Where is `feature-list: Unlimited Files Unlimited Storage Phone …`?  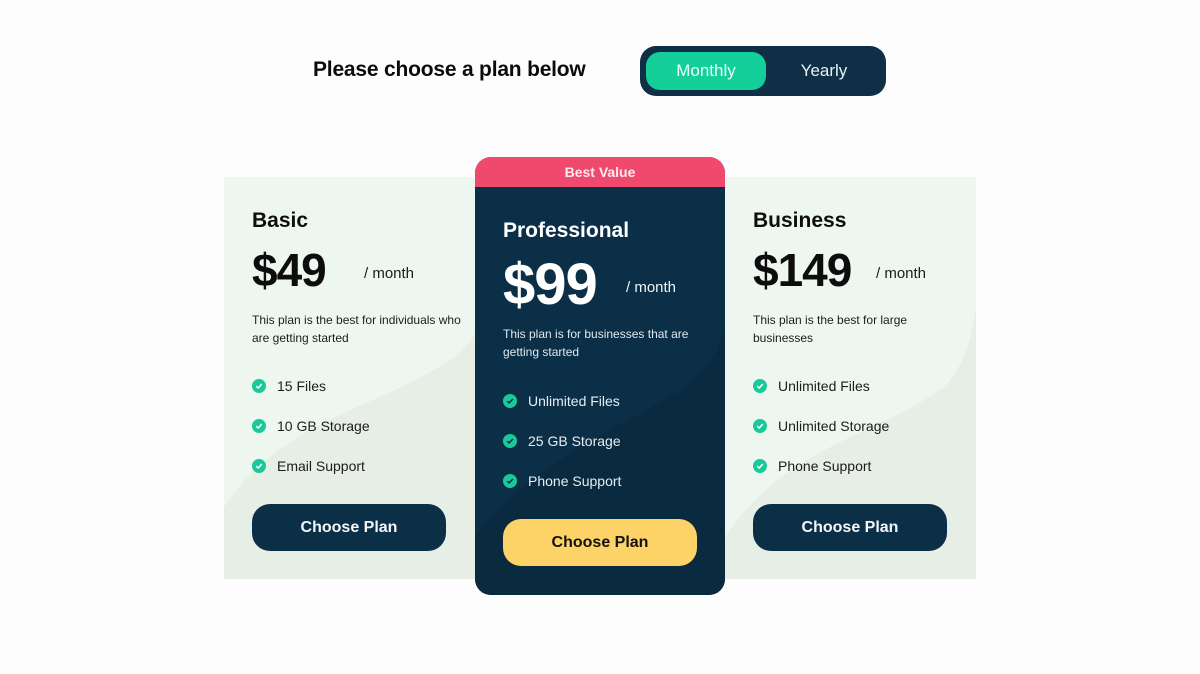 feature-list: Unlimited Files Unlimited Storage Phone … is located at coordinates (821, 426).